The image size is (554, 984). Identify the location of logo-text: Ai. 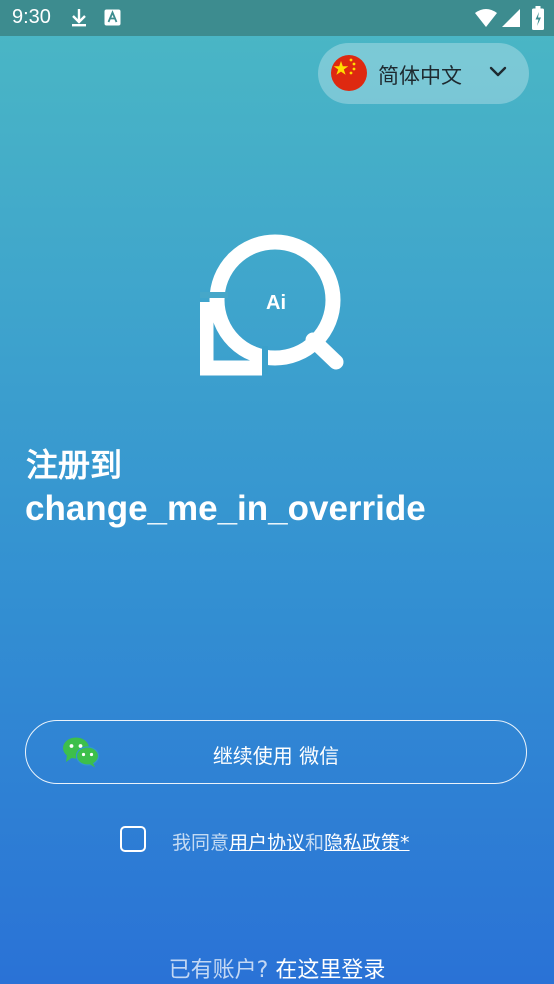
(276, 303).